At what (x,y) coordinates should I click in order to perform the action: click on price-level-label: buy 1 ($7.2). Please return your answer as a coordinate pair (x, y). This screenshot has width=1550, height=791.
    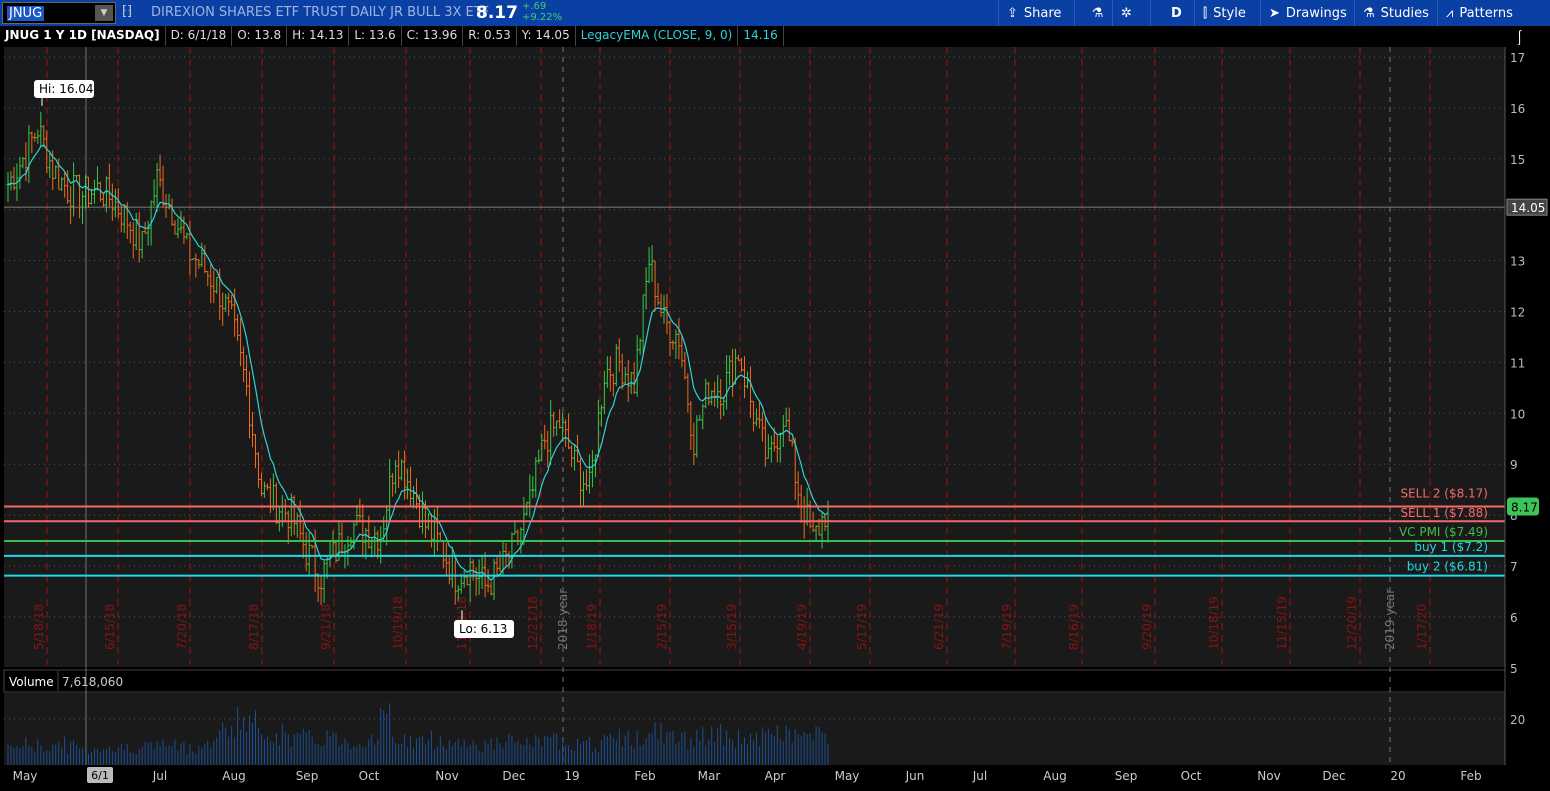
    Looking at the image, I should click on (1451, 547).